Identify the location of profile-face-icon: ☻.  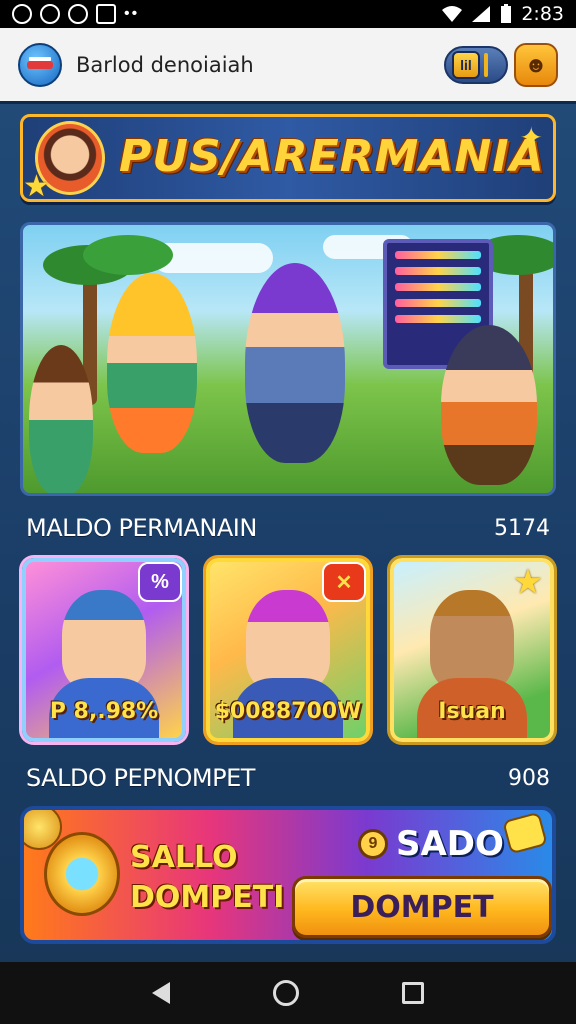
(536, 64).